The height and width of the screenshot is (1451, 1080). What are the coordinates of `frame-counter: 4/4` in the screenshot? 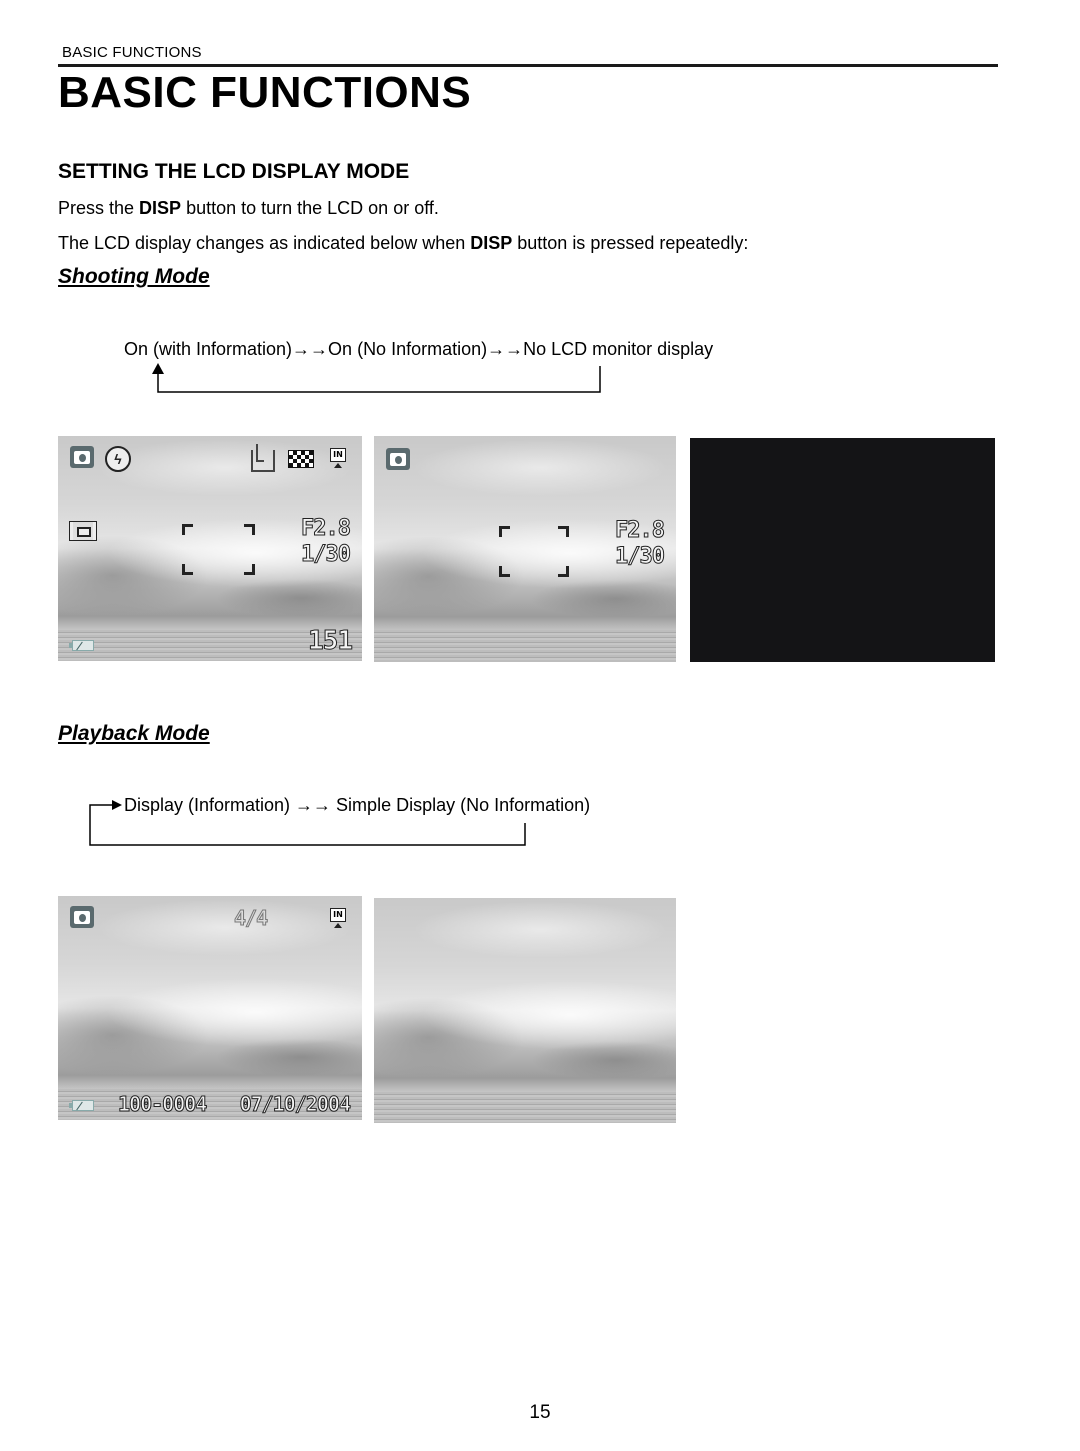 It's located at (250, 918).